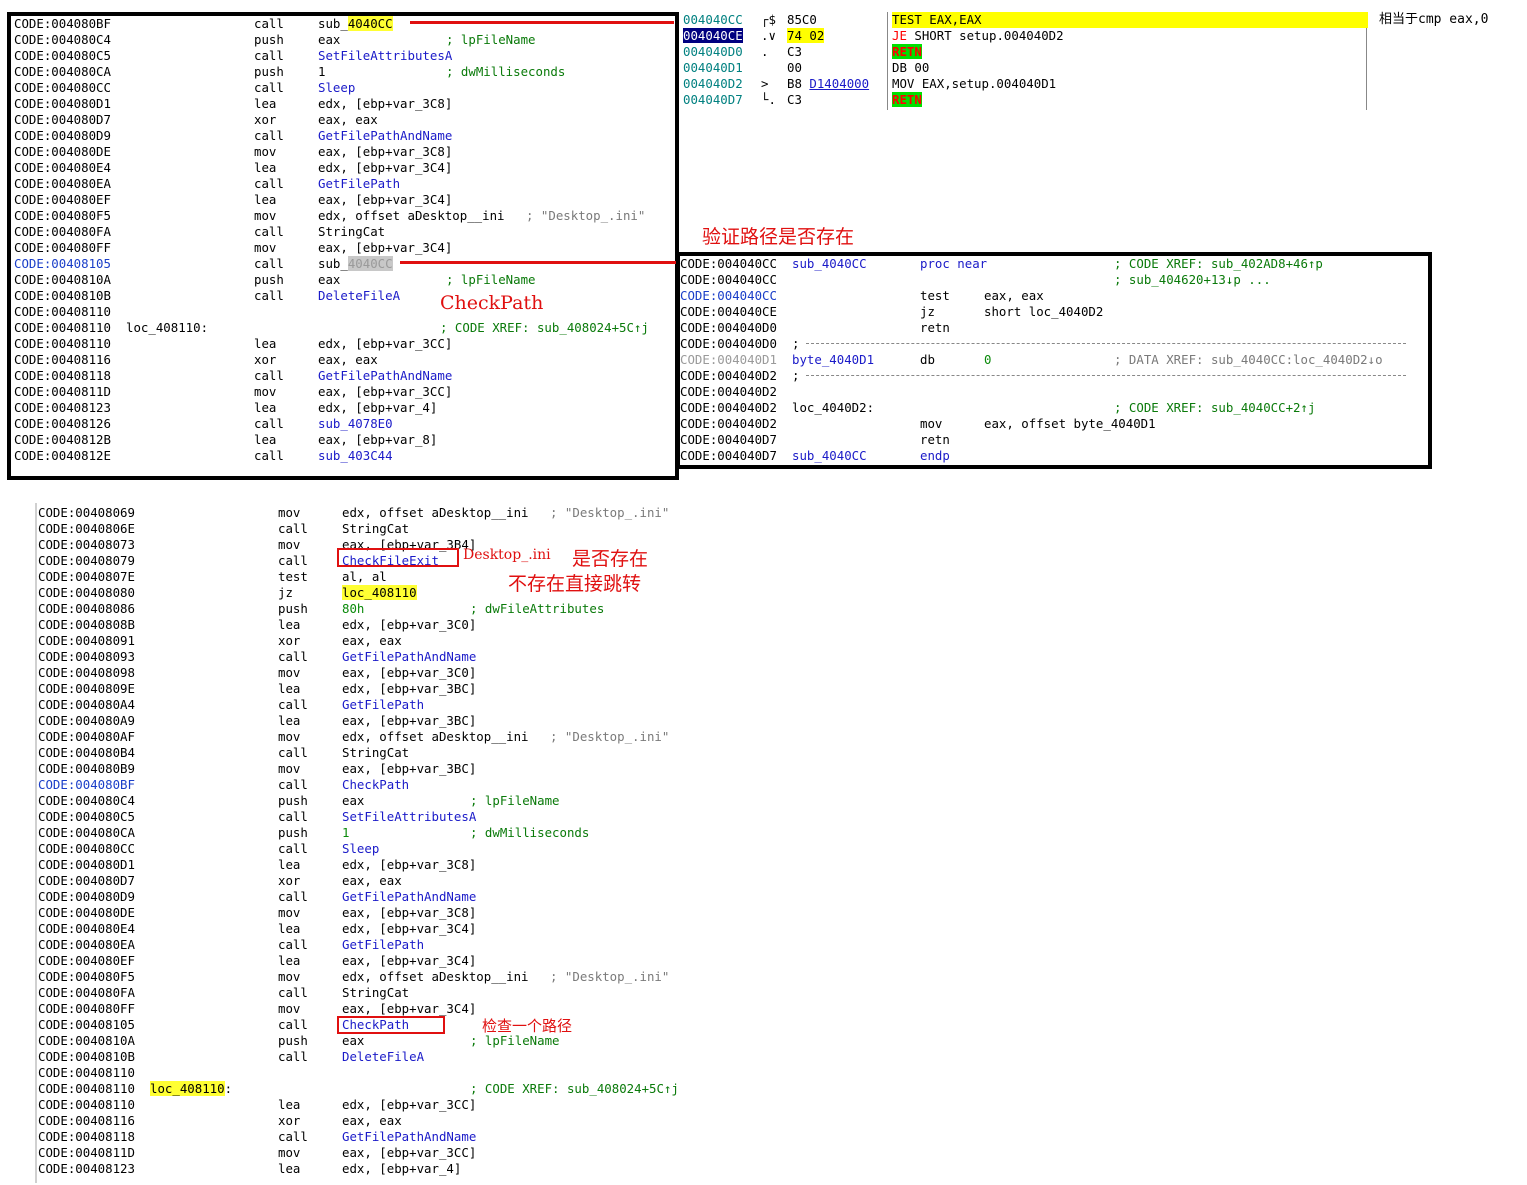  I want to click on asm-row: CODE:0040806E call StringCat, so click(378, 529).